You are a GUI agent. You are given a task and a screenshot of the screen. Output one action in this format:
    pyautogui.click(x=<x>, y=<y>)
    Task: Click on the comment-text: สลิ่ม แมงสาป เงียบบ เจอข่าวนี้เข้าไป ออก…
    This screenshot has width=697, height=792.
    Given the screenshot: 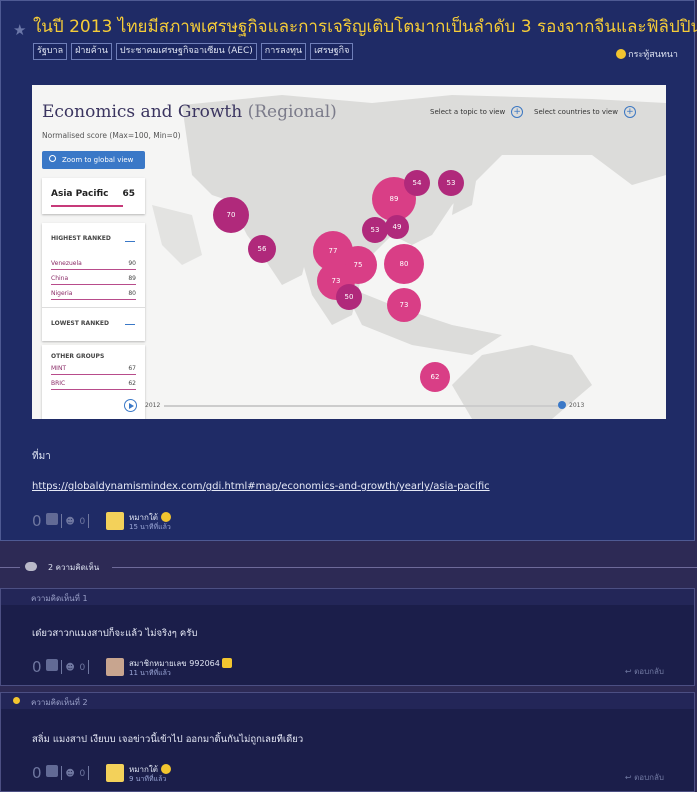 What is the action you would take?
    pyautogui.click(x=168, y=739)
    